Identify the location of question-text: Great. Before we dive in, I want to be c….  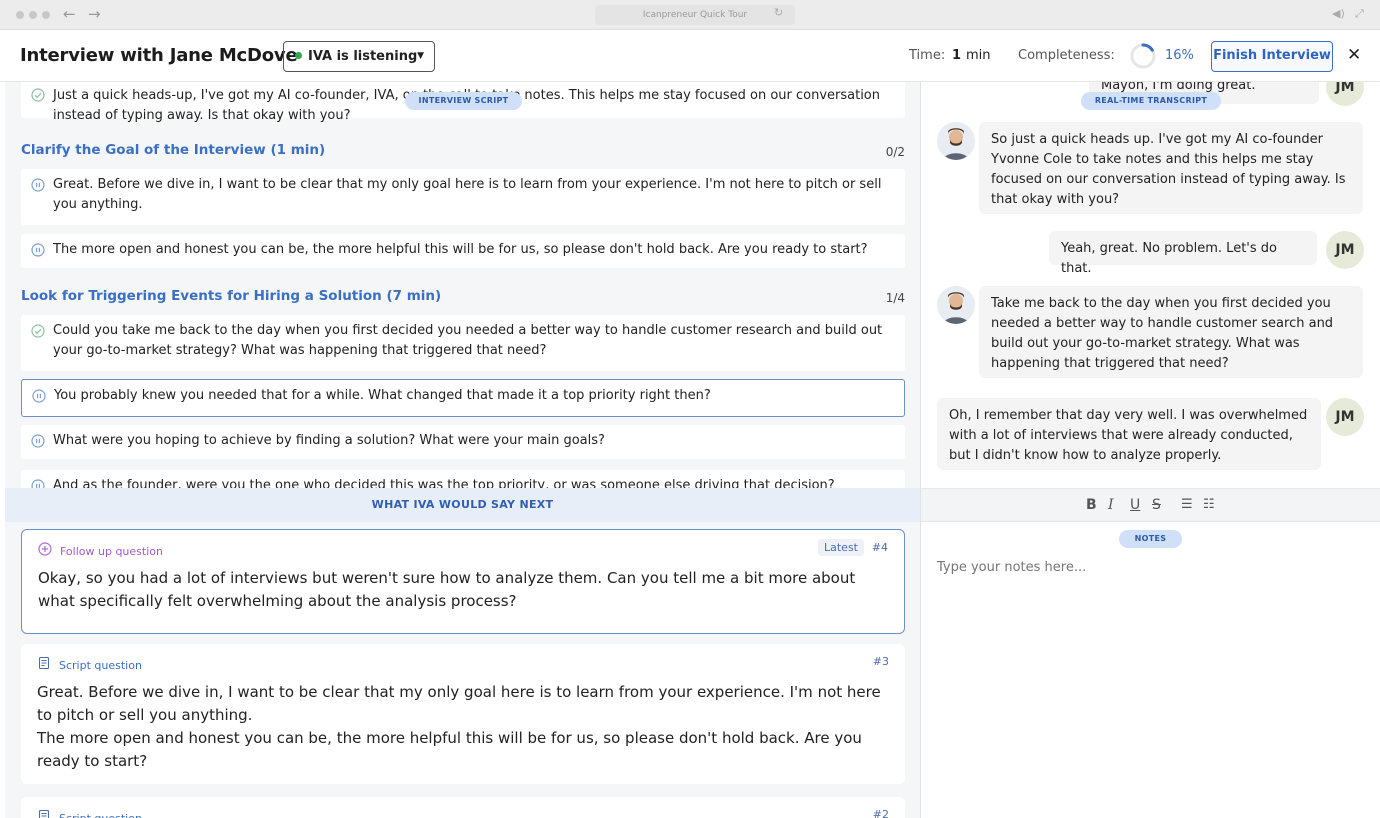
(467, 194).